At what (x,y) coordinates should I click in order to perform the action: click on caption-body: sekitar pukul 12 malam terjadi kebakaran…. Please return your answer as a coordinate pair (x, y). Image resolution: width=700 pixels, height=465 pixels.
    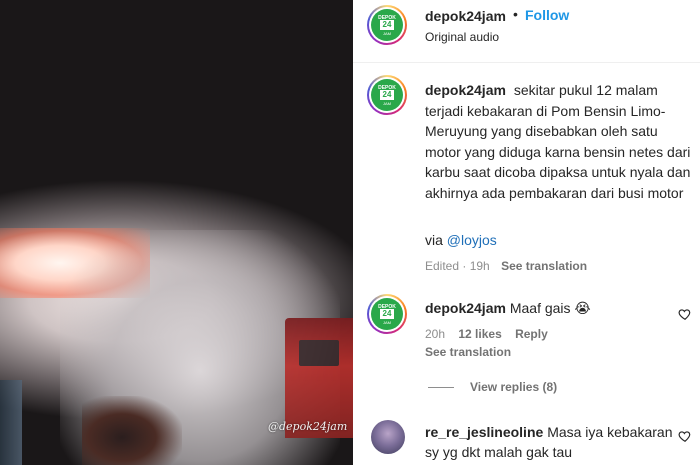
    Looking at the image, I should click on (558, 141).